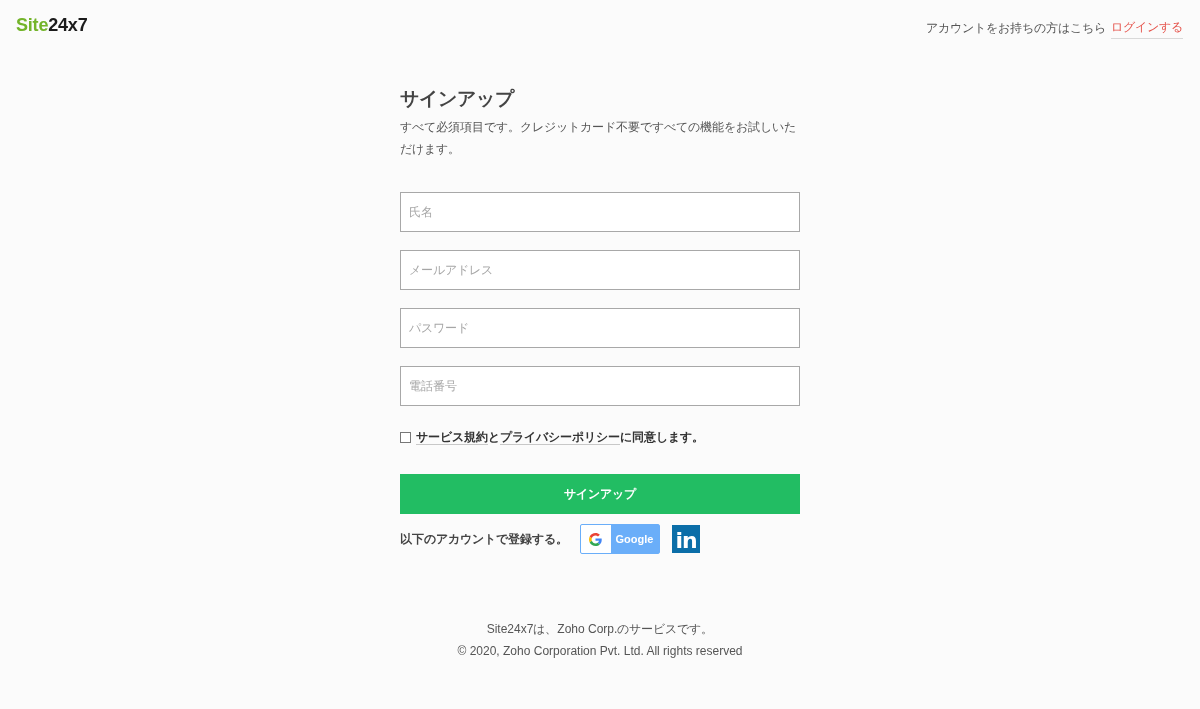 This screenshot has height=709, width=1200. What do you see at coordinates (458, 99) in the screenshot?
I see `page-title: サインアップ` at bounding box center [458, 99].